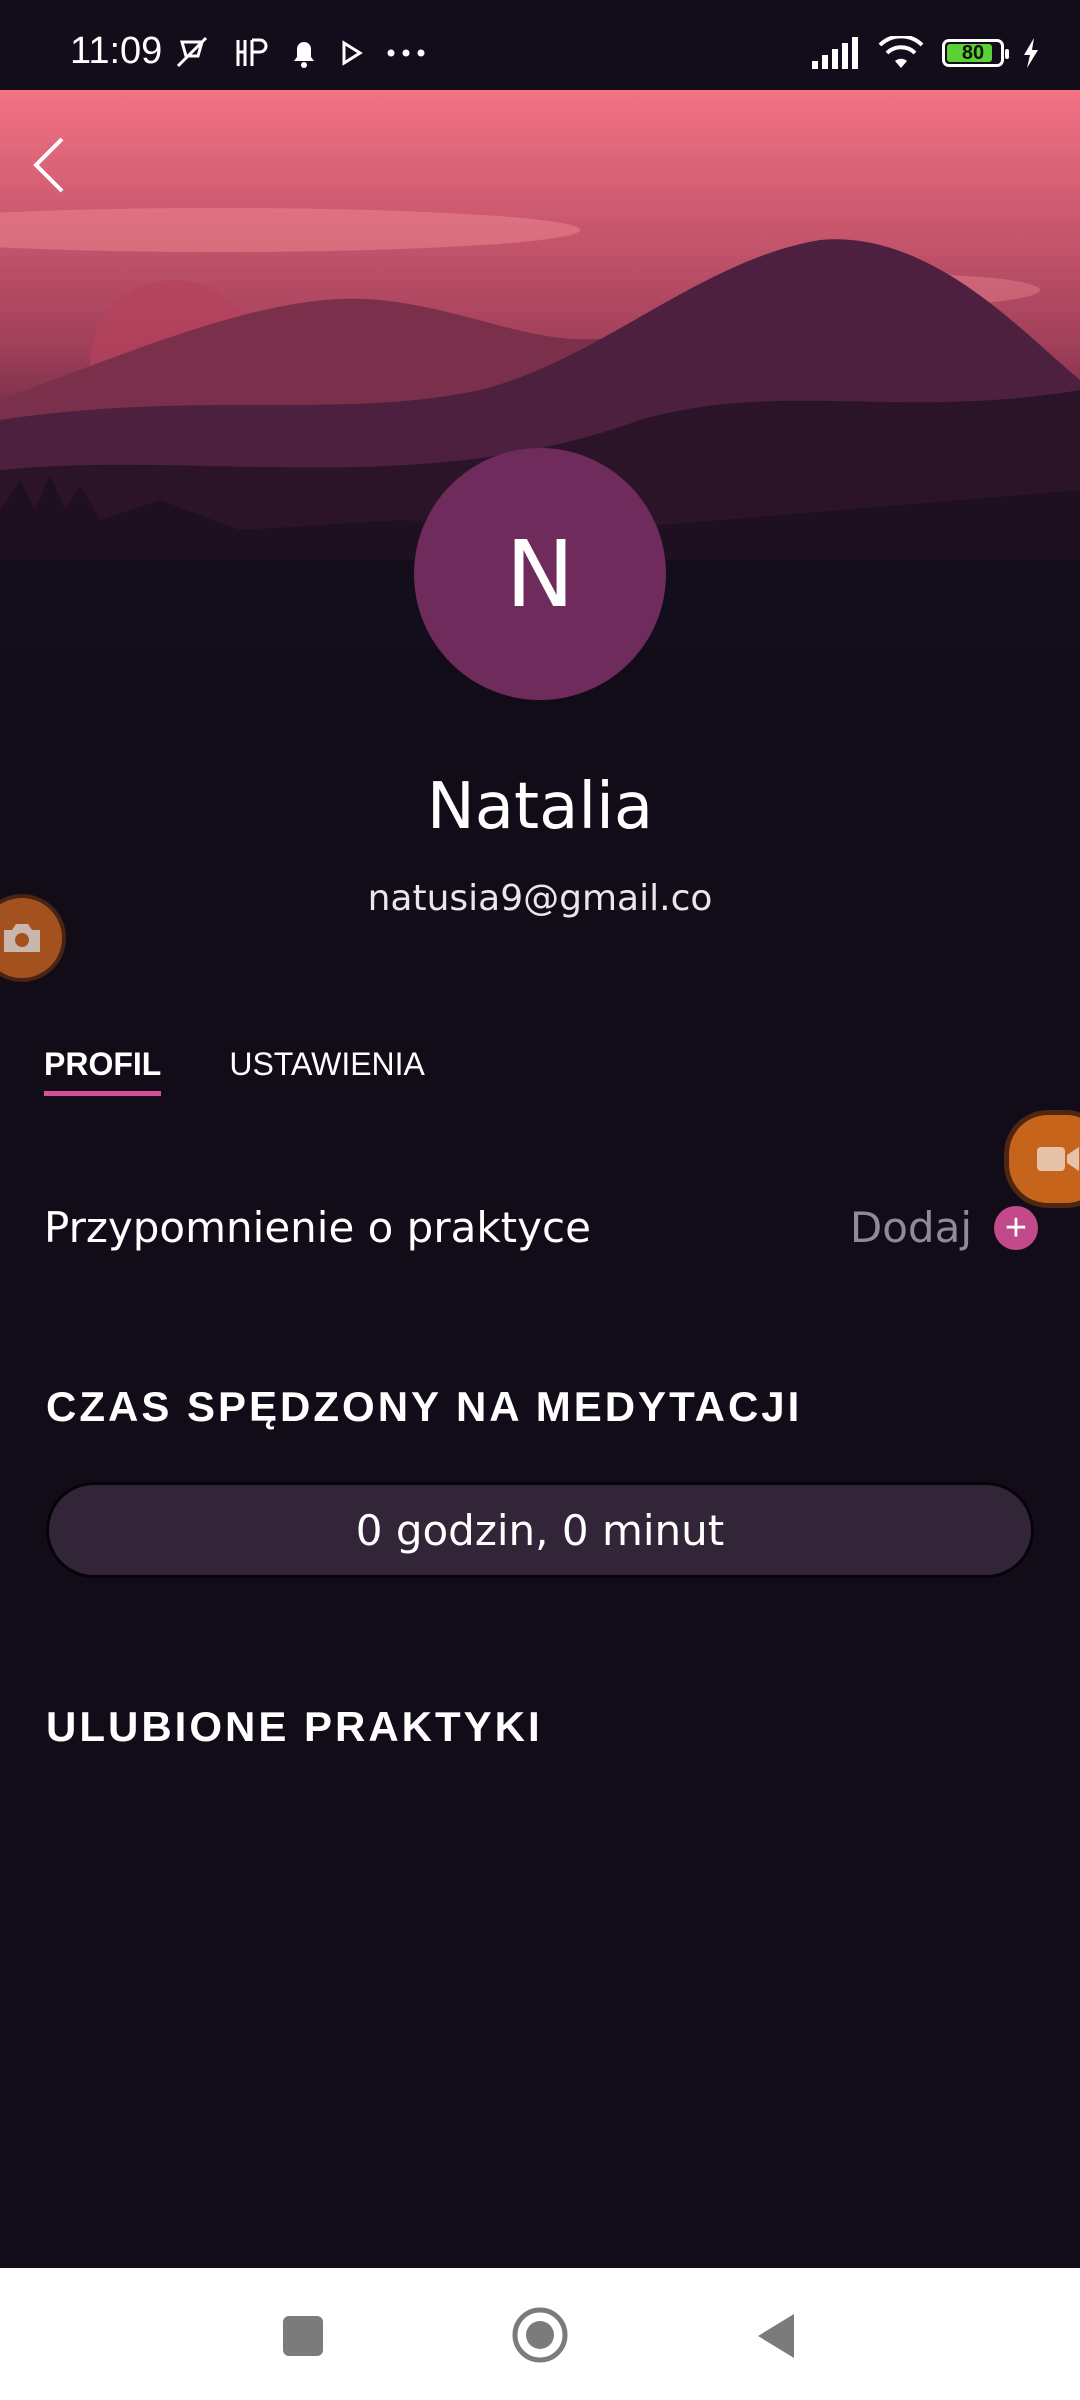 This screenshot has height=2400, width=1080. I want to click on status-icons-right: 80, so click(926, 53).